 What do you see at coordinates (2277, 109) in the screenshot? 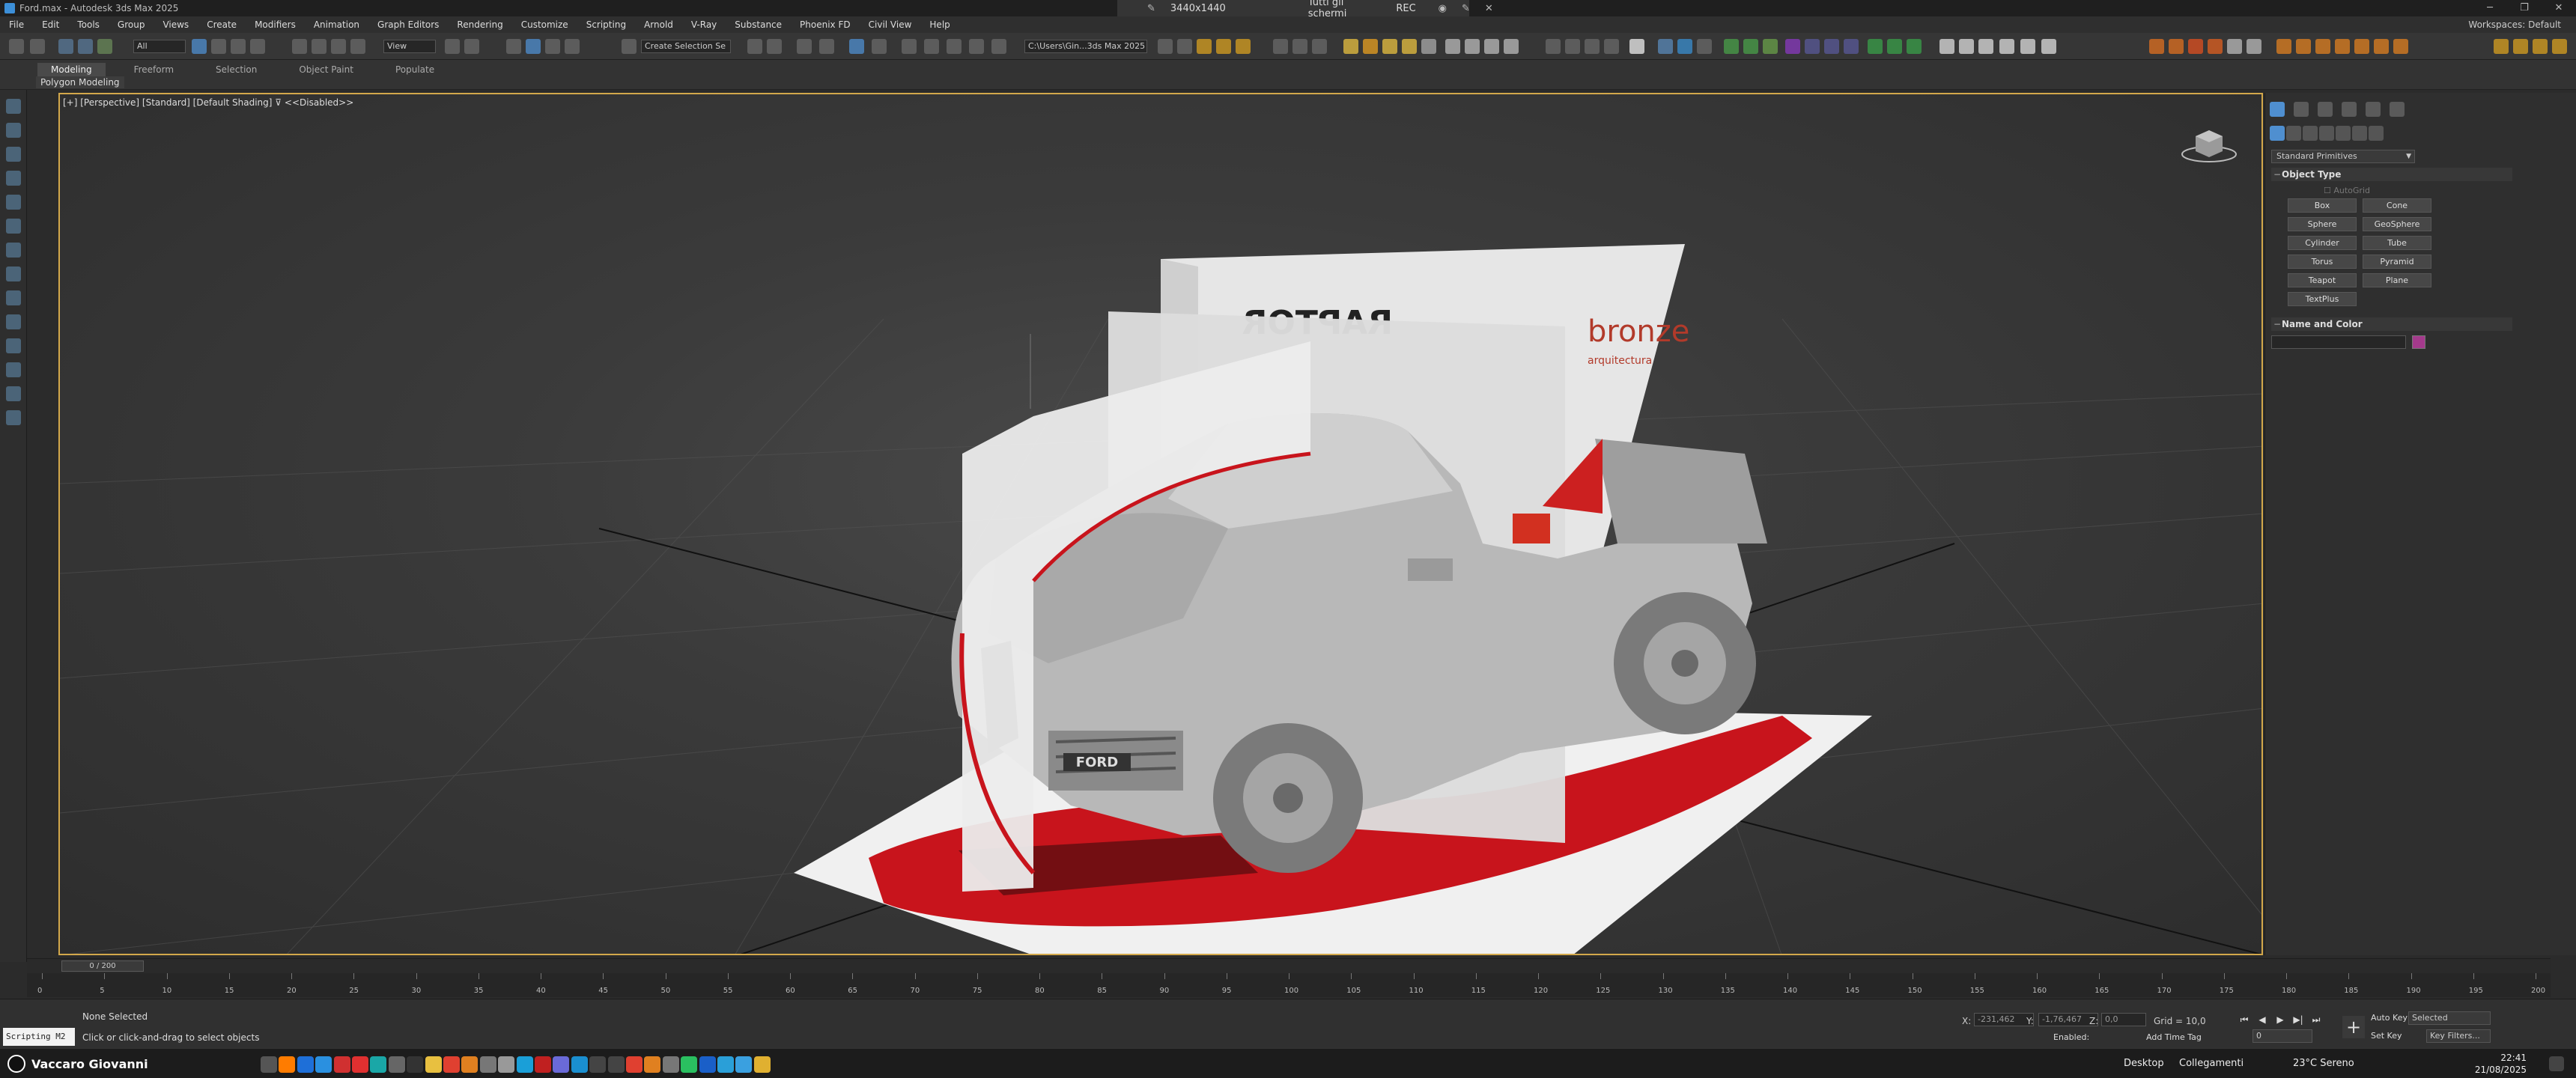
I see `create-tab-icon` at bounding box center [2277, 109].